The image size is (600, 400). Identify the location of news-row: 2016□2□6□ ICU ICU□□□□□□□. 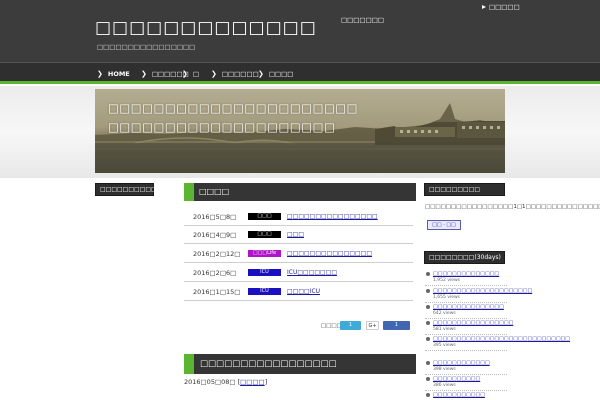
(298, 273).